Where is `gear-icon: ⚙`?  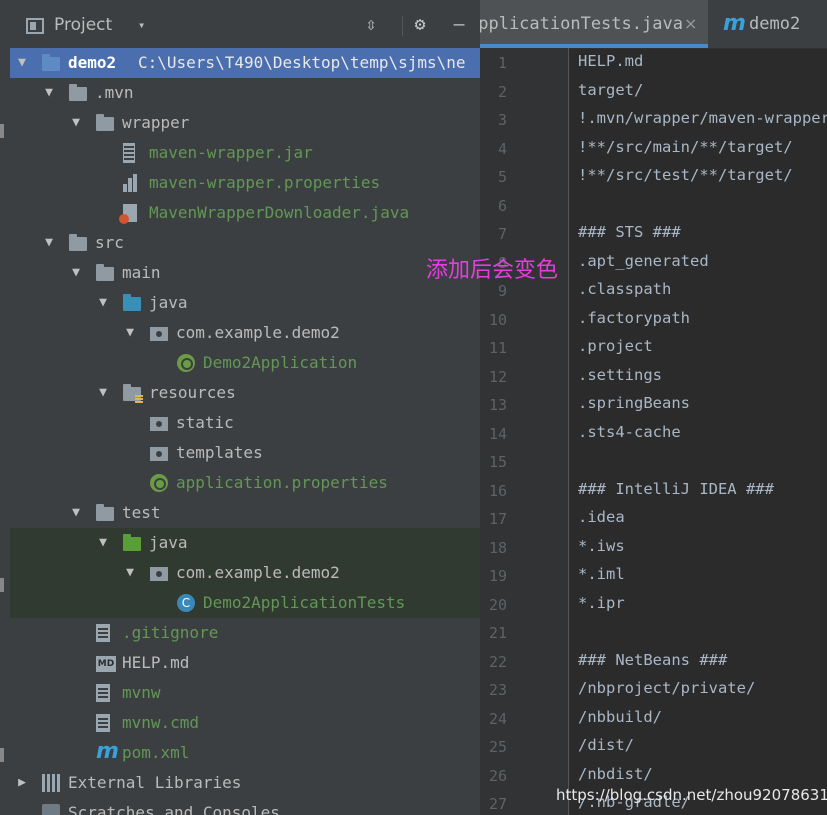 gear-icon: ⚙ is located at coordinates (420, 25).